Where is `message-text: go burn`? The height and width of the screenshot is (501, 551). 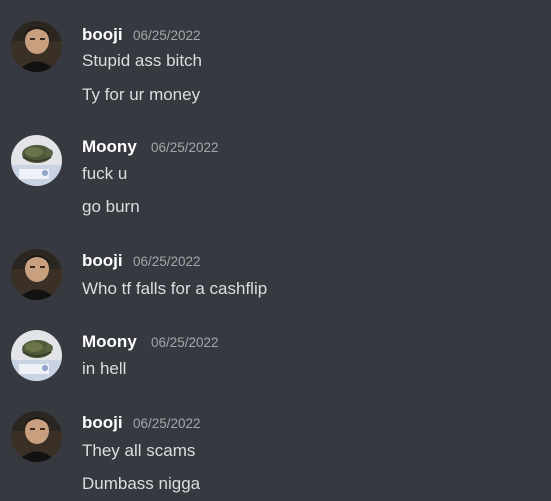
message-text: go burn is located at coordinates (111, 206).